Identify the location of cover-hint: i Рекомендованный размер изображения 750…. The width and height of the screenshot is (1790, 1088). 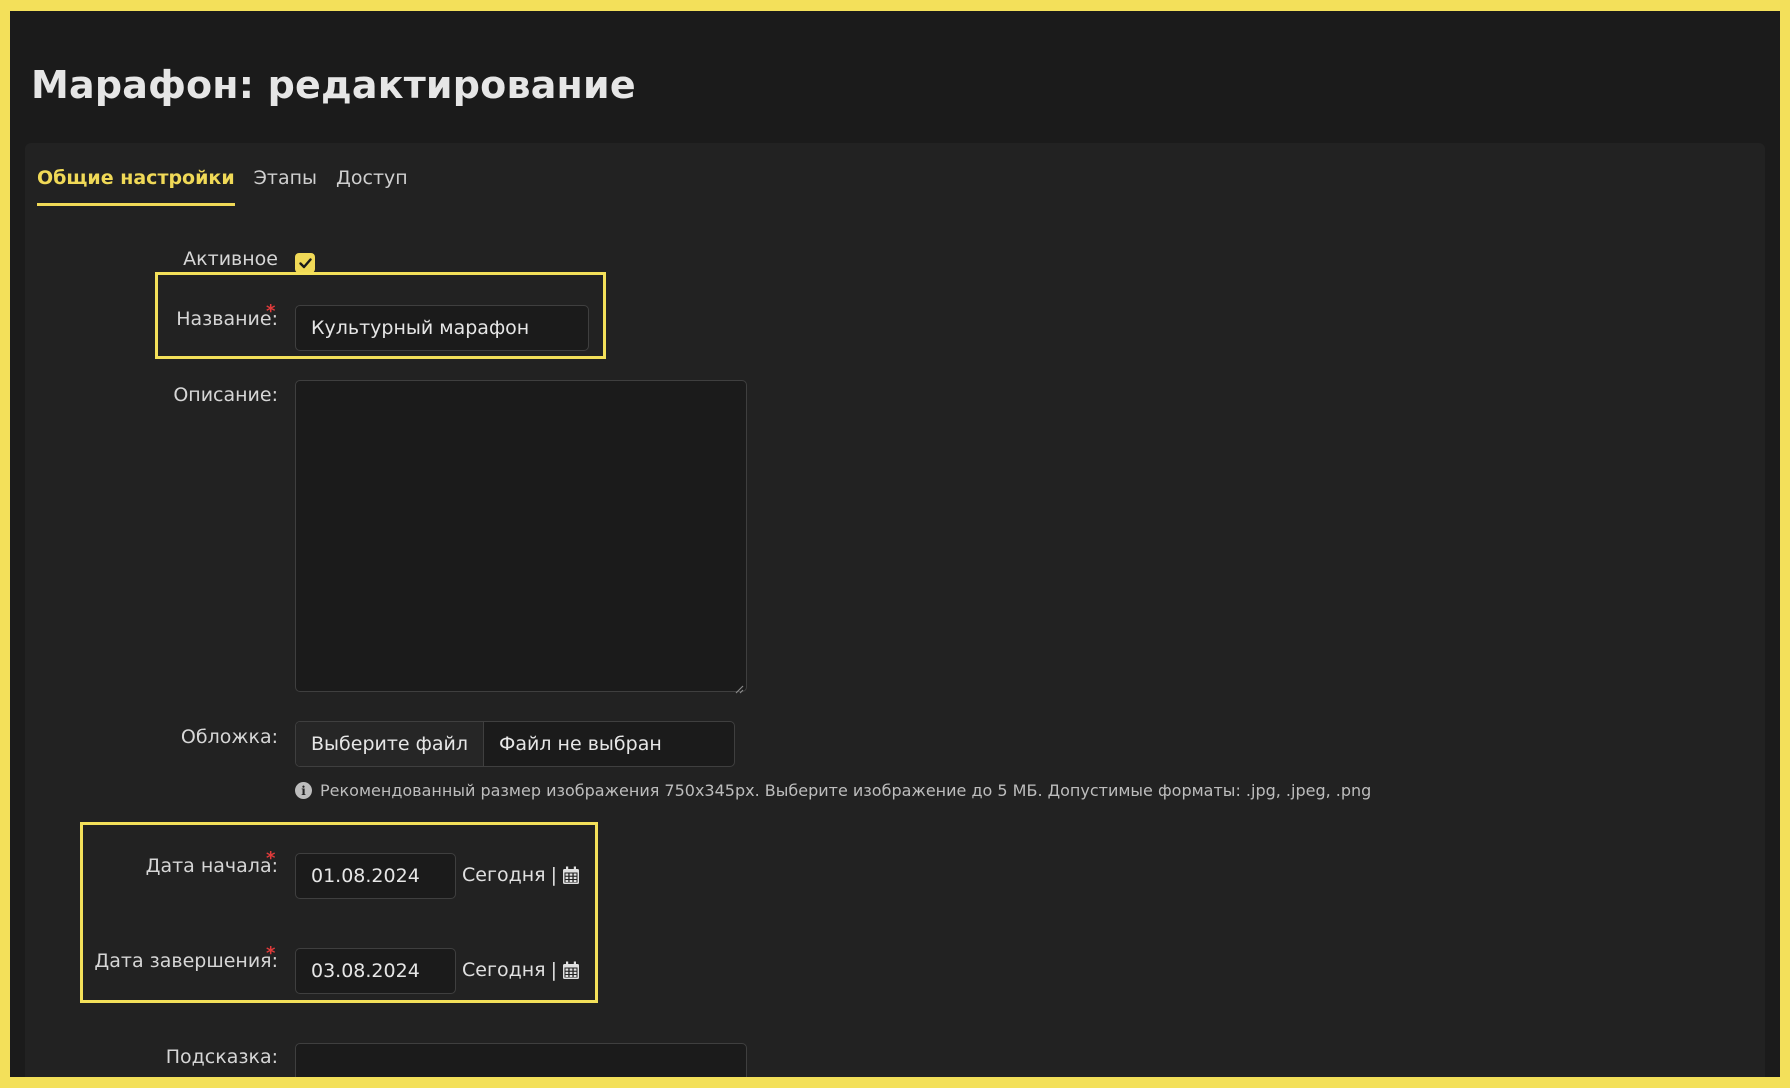
(833, 790).